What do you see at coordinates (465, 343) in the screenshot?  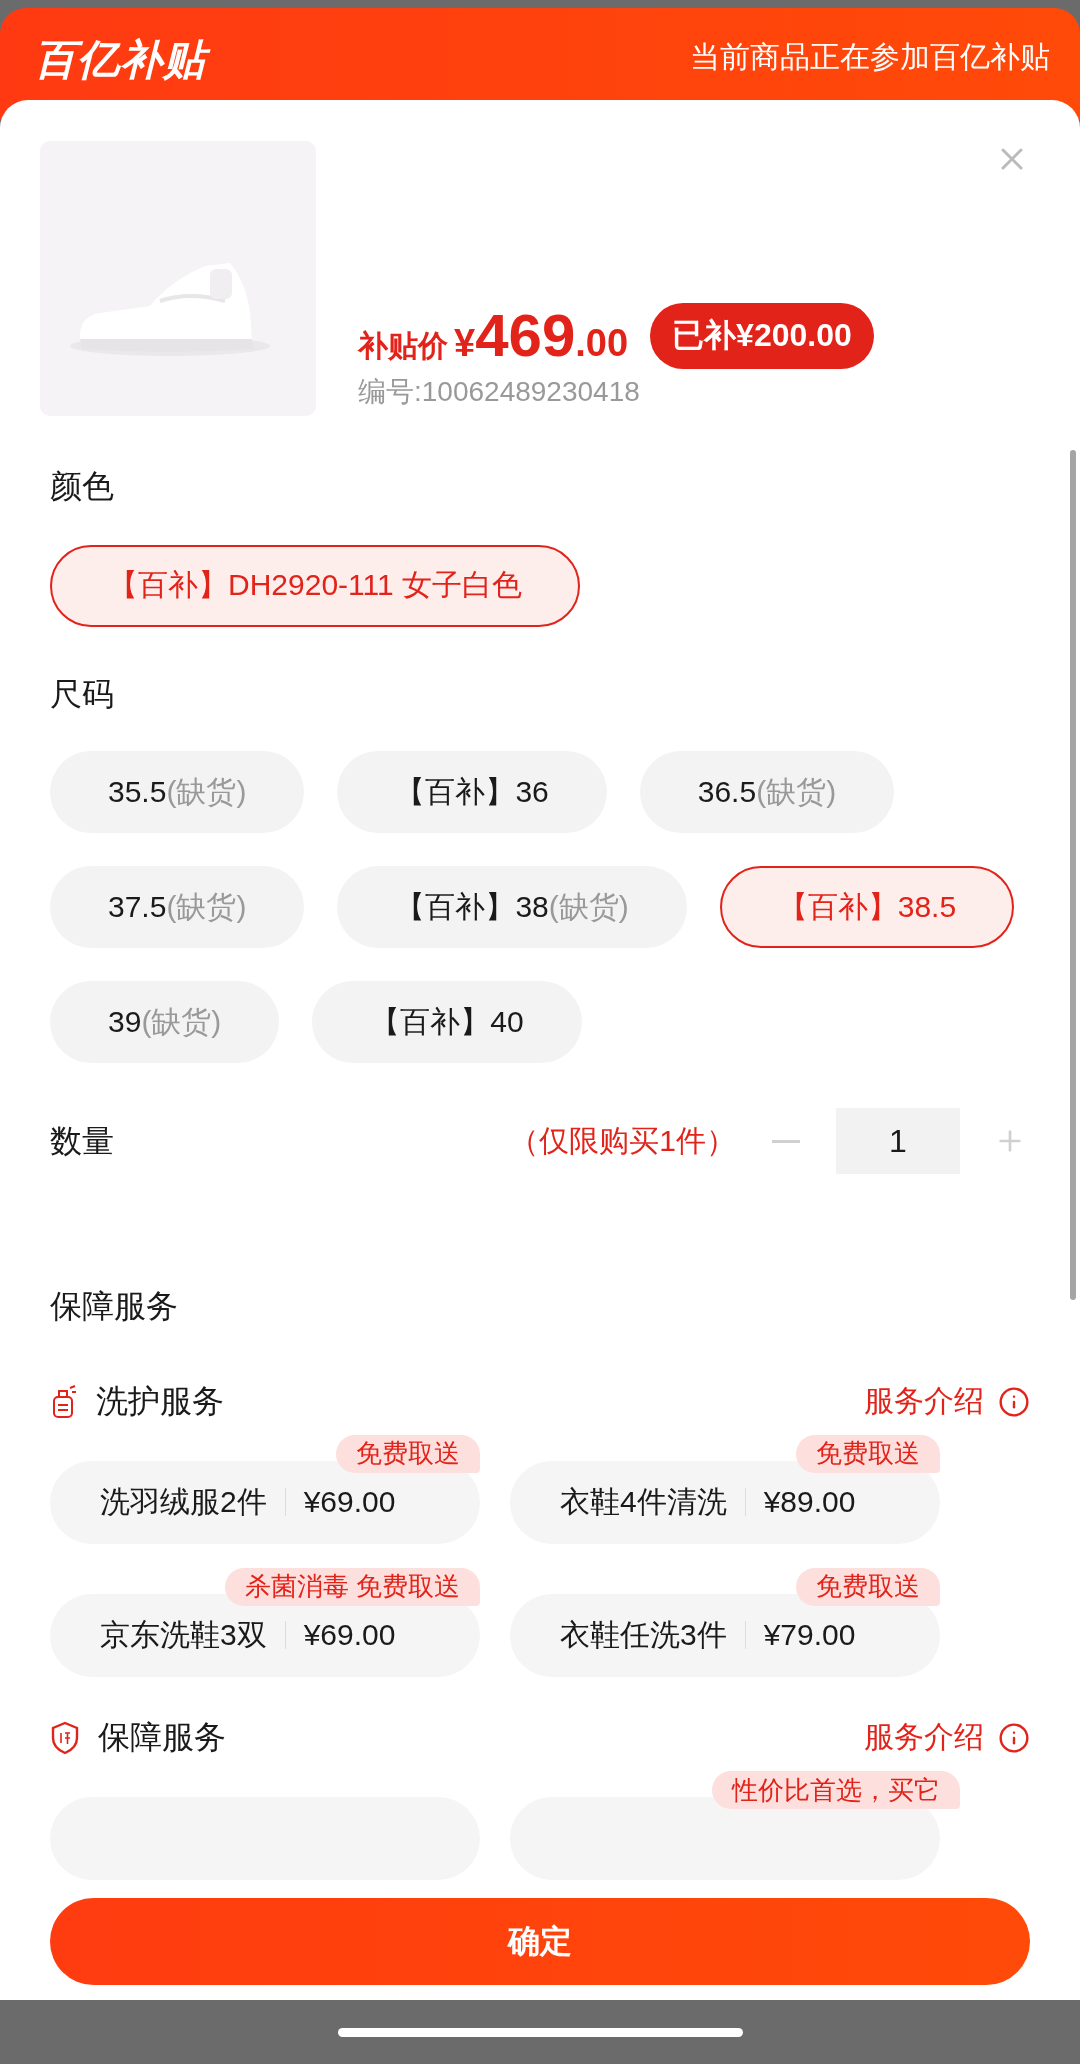 I see `currency-sign: ¥` at bounding box center [465, 343].